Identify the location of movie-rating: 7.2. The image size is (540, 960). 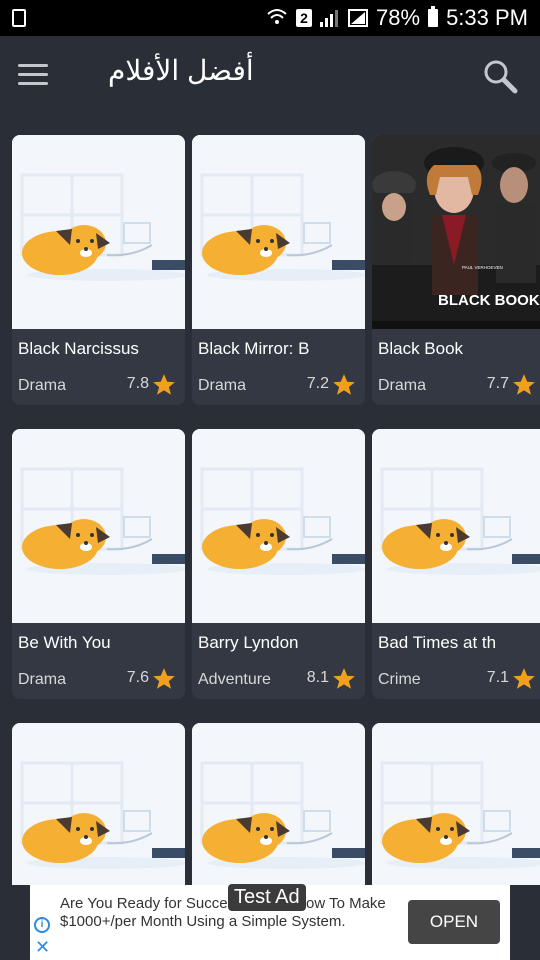
(317, 383).